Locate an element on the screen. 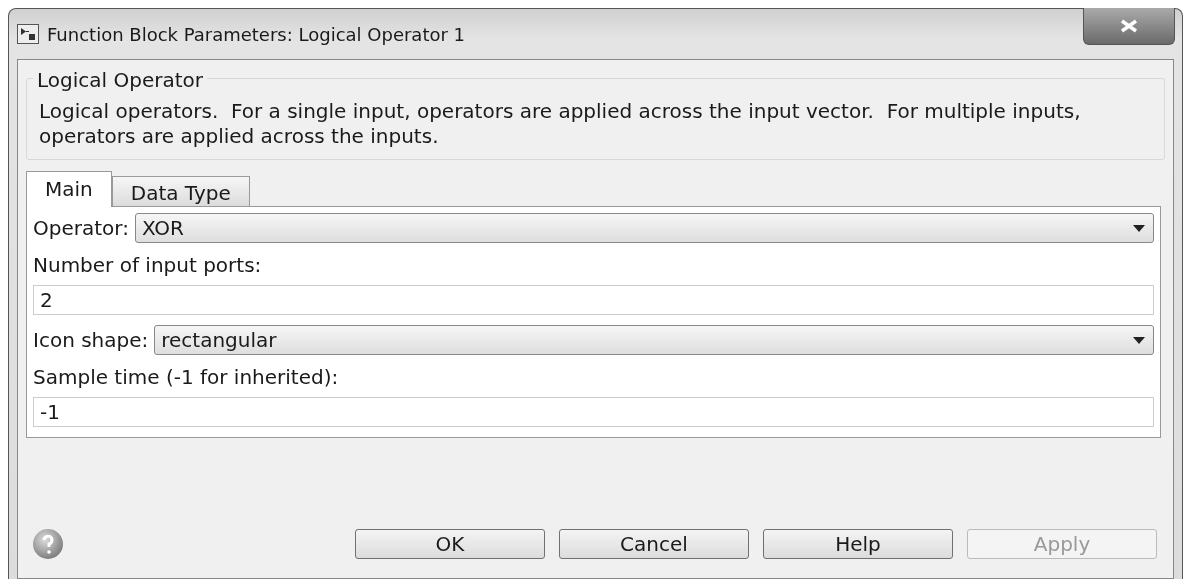  input-field: -1 is located at coordinates (593, 412).